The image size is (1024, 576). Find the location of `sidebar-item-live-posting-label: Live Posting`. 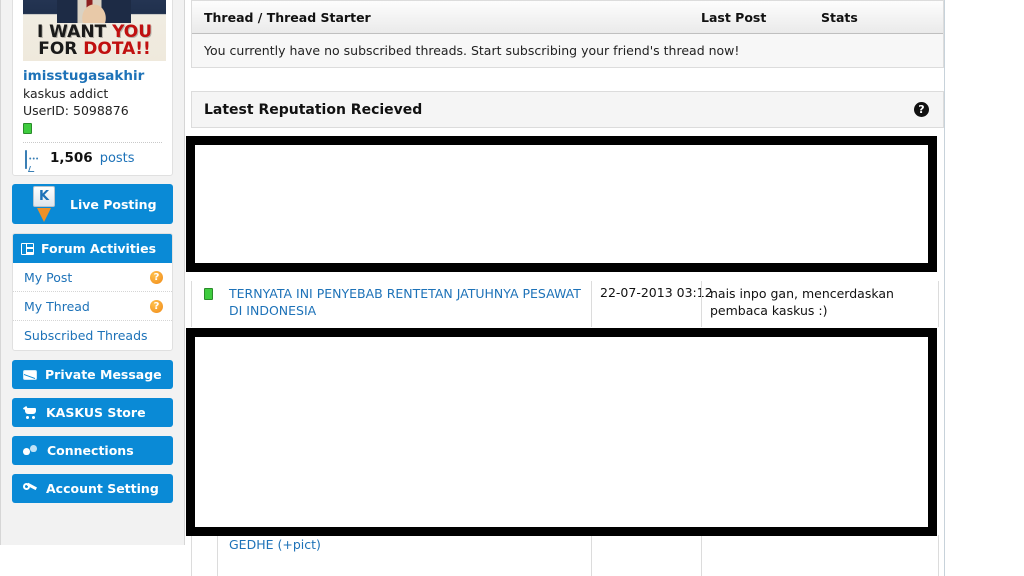

sidebar-item-live-posting-label: Live Posting is located at coordinates (113, 204).